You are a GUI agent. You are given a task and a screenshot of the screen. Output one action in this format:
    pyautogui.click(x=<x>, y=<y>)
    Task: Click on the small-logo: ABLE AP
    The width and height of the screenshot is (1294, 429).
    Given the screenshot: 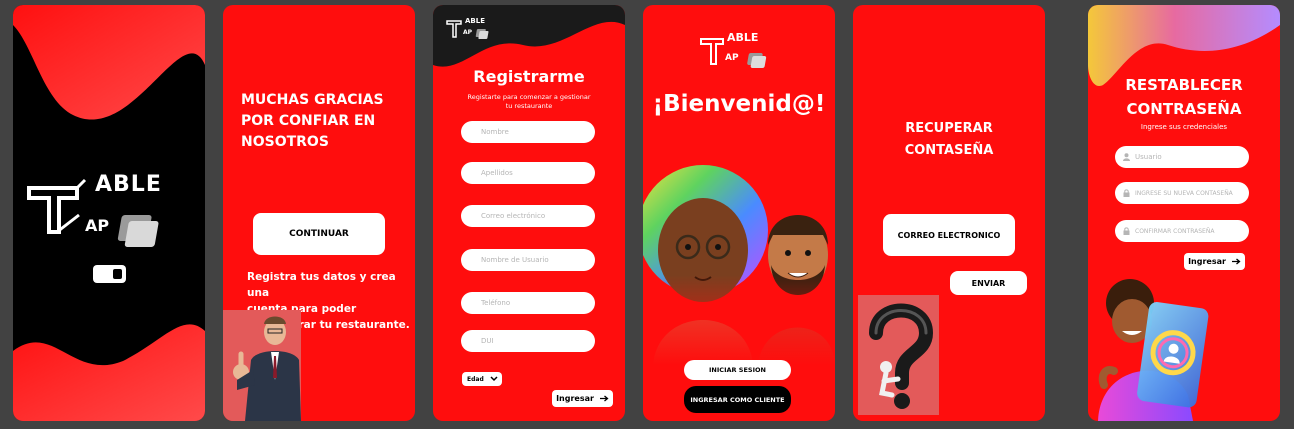 What is the action you would take?
    pyautogui.click(x=470, y=30)
    